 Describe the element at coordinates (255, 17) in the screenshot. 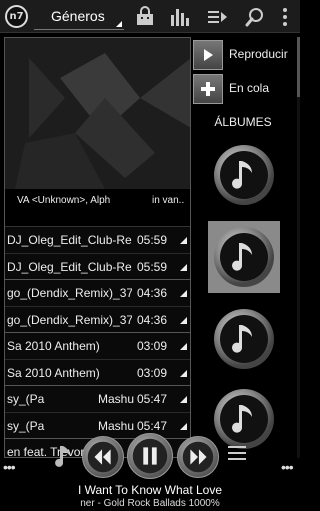

I see `search-icon` at that location.